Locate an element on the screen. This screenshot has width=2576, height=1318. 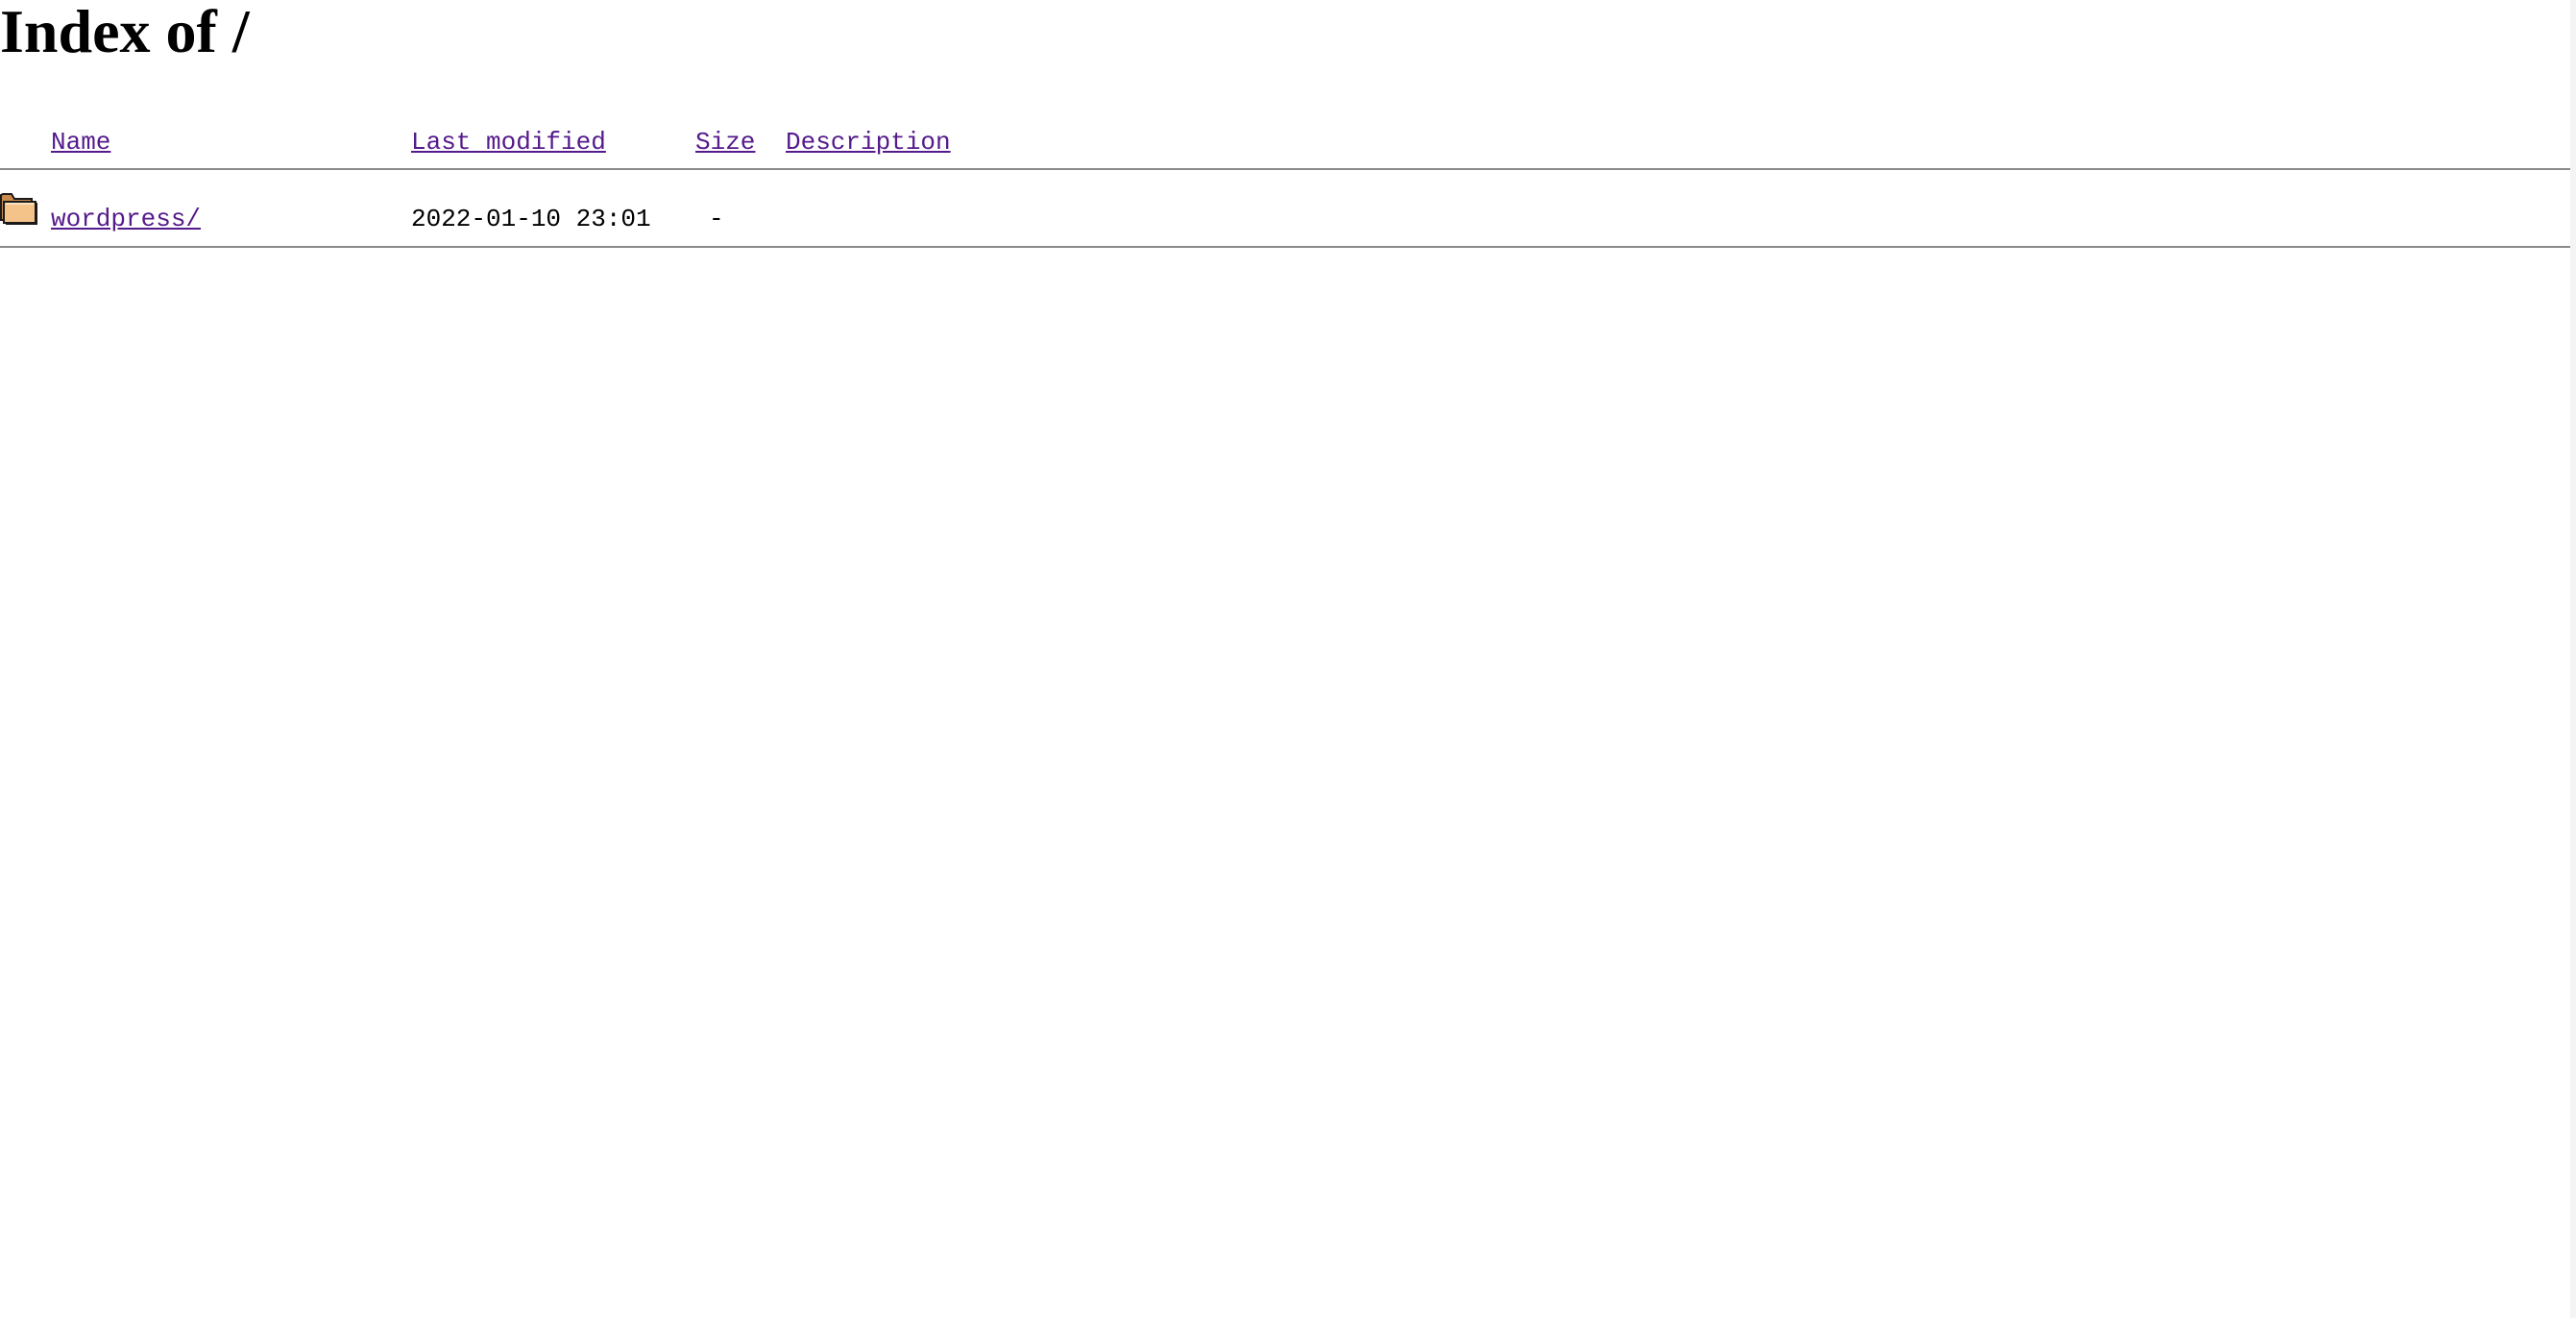
header-divider is located at coordinates (1288, 169).